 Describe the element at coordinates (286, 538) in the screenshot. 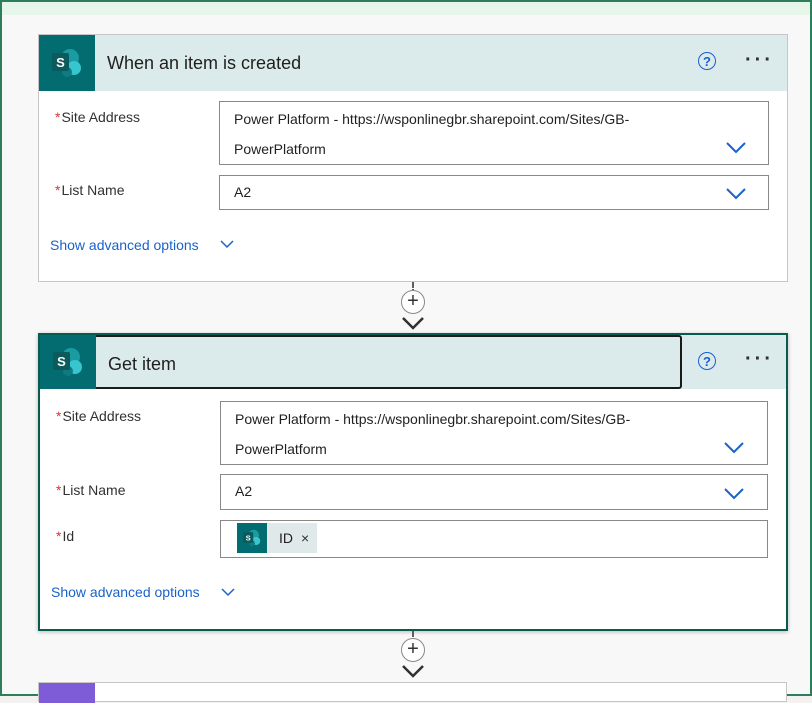

I see `token-label: ID` at that location.